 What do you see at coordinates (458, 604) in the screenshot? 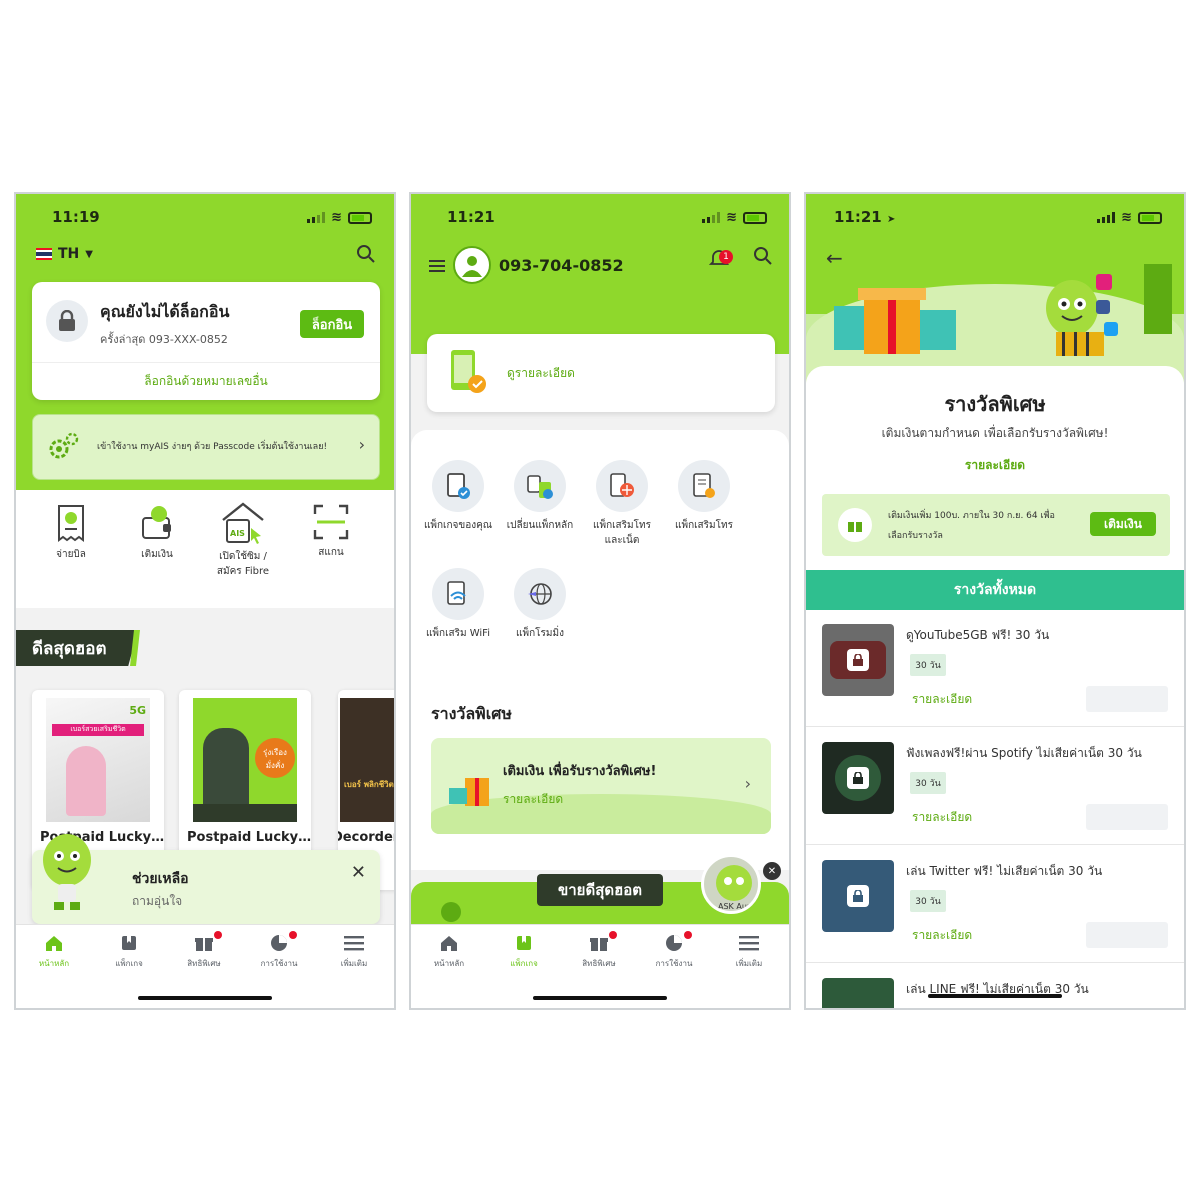
I see `package-item-wifi: แพ็กเสริม WiFi` at bounding box center [458, 604].